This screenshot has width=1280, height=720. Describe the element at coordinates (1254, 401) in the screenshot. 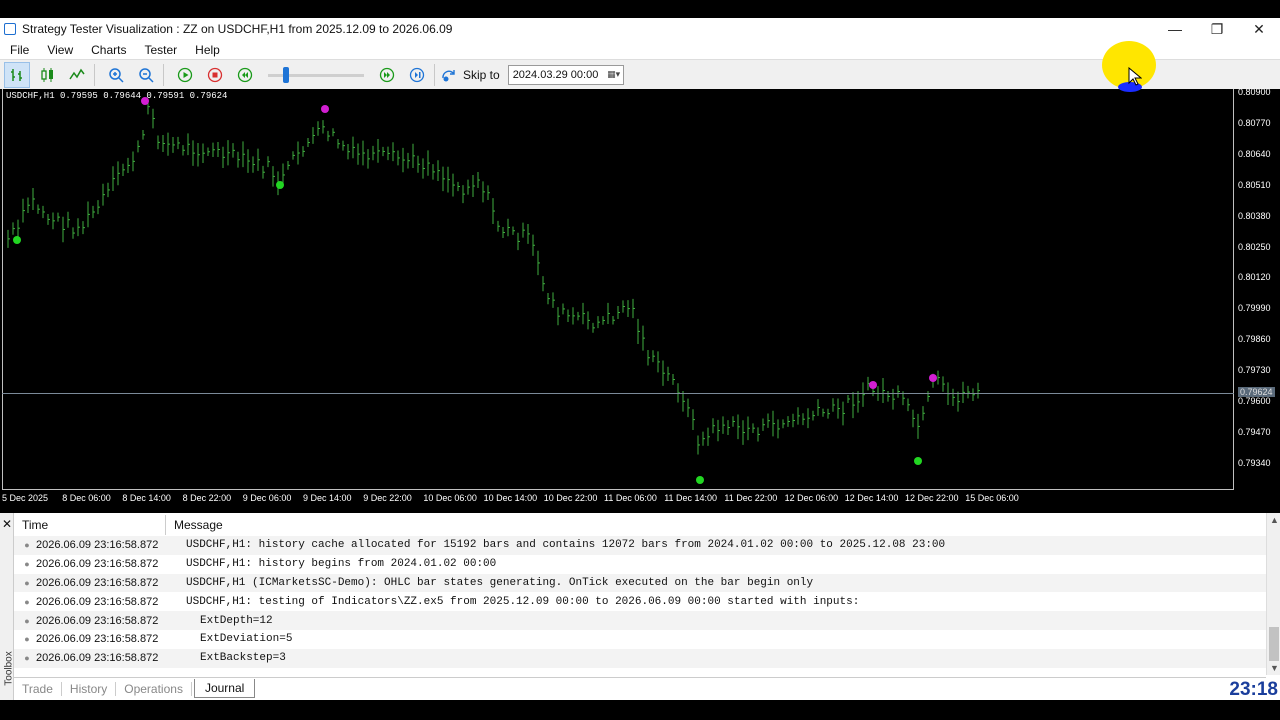

I see `price-axis-label: 0.79600` at that location.